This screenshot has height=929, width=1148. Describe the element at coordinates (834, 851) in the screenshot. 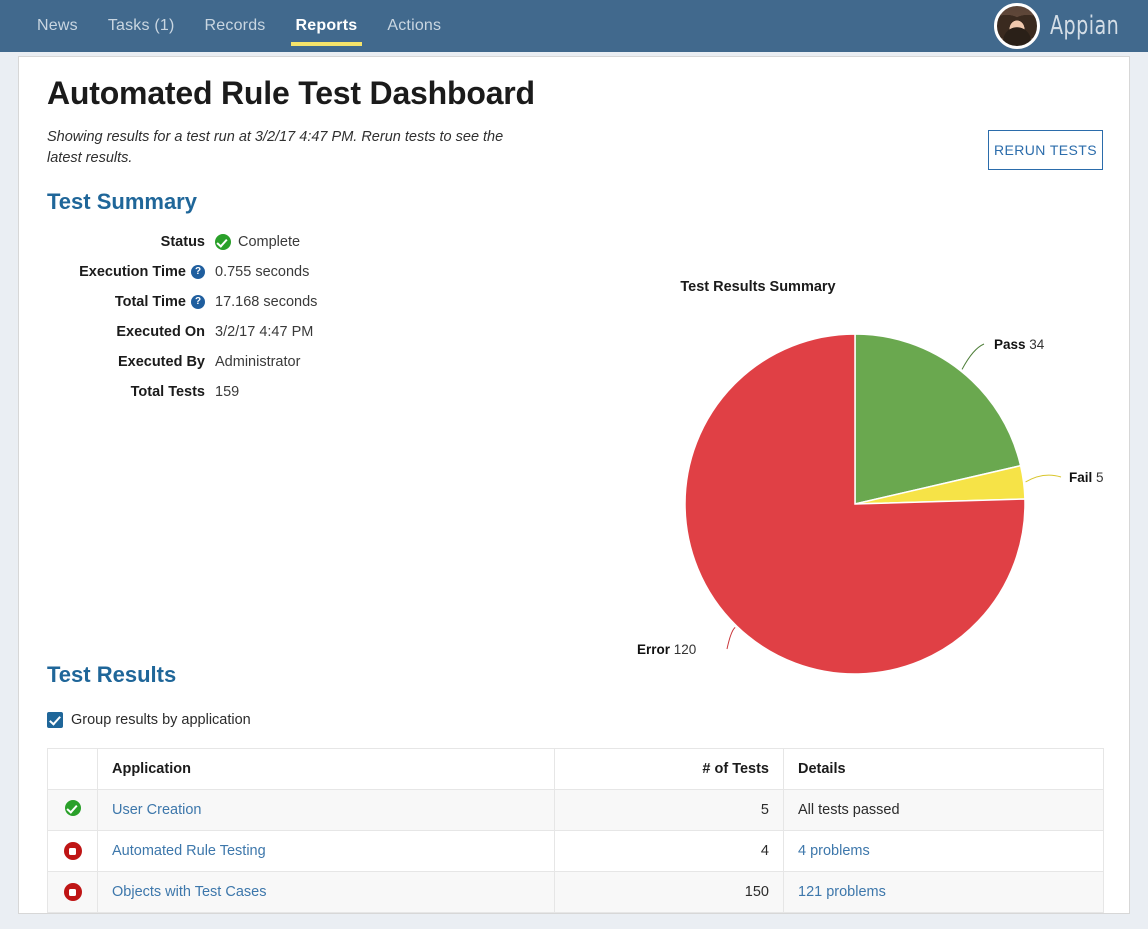

I see `details-link: 4 problems` at that location.